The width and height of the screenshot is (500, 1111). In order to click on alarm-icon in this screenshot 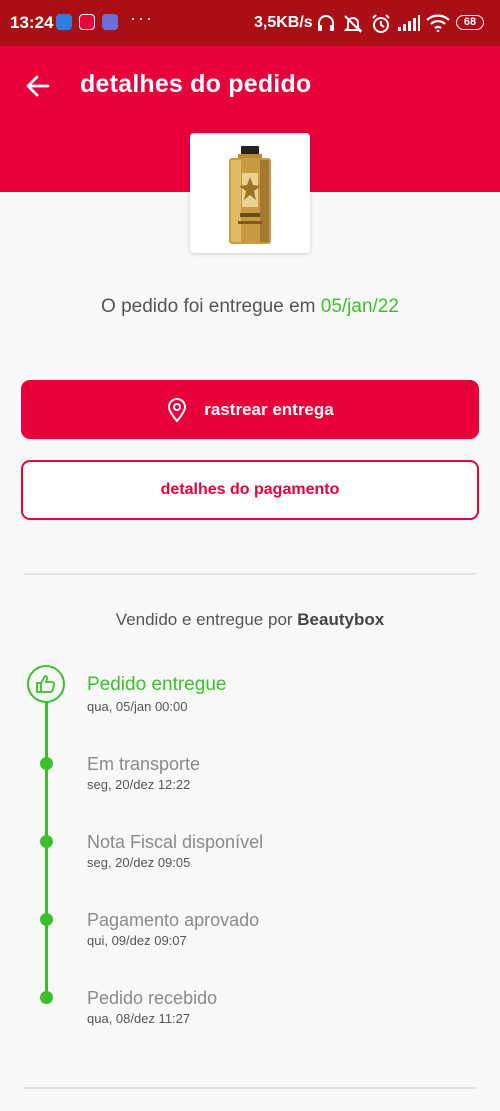, I will do `click(381, 23)`.